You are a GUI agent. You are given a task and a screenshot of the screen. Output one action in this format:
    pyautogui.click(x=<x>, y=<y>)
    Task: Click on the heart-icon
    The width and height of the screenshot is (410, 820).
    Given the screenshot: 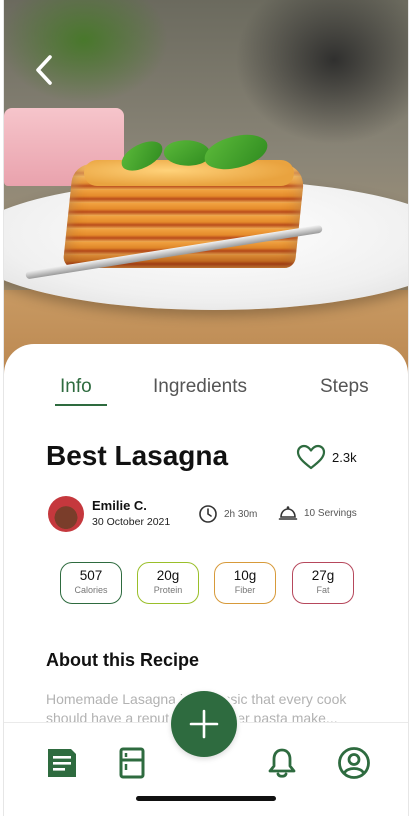 What is the action you would take?
    pyautogui.click(x=311, y=457)
    